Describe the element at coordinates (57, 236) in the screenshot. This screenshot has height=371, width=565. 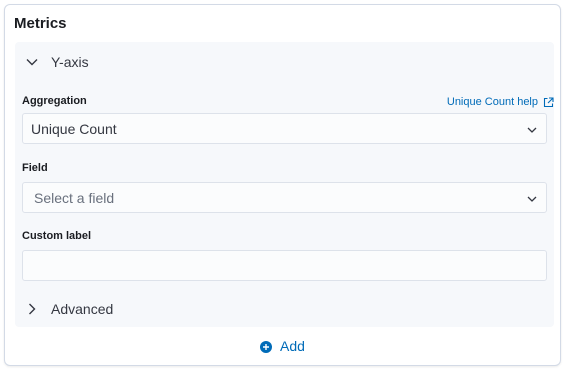
I see `custom-label-label: Custom label` at that location.